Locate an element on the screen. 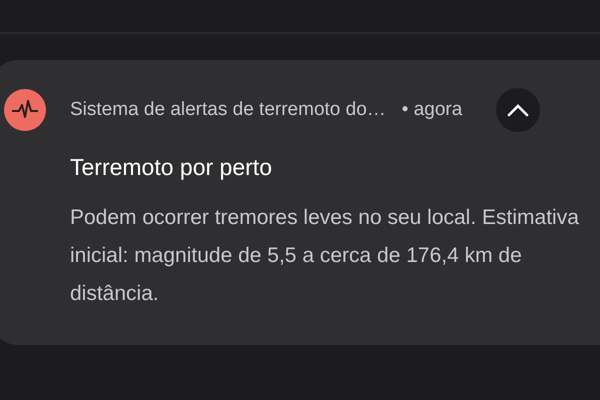  chevron-up-icon is located at coordinates (518, 110).